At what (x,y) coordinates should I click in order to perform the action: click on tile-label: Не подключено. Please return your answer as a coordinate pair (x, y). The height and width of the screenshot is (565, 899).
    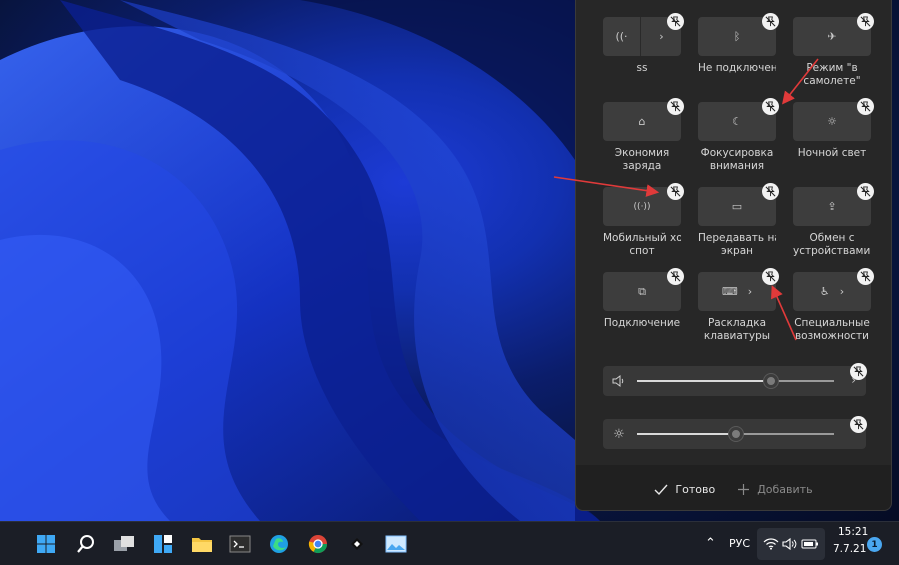
    Looking at the image, I should click on (737, 68).